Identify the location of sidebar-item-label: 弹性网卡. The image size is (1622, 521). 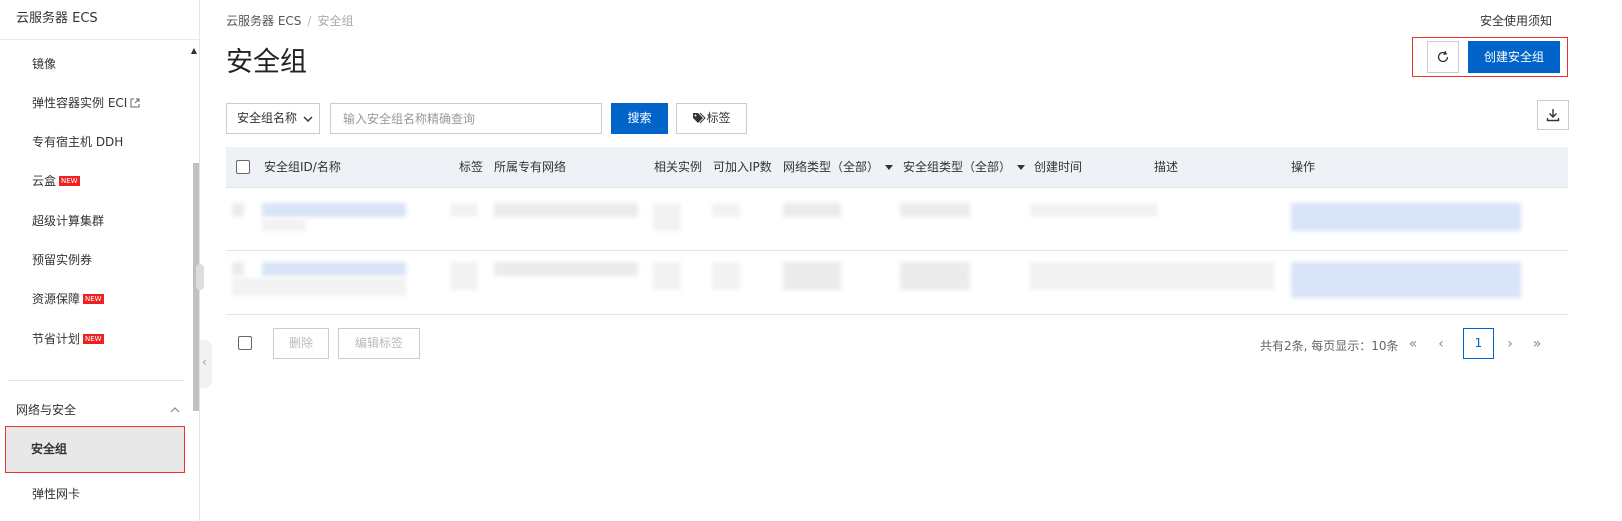
(56, 494).